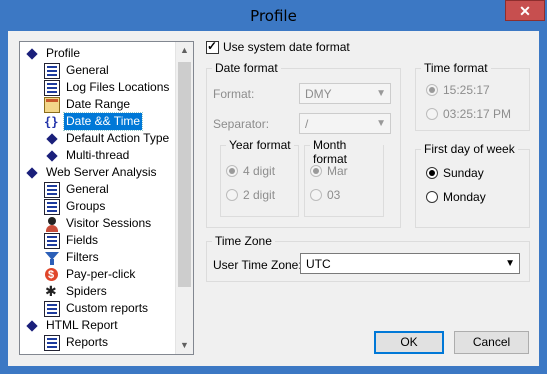 The width and height of the screenshot is (547, 374). What do you see at coordinates (325, 195) in the screenshot?
I see `month-03-radio: 03` at bounding box center [325, 195].